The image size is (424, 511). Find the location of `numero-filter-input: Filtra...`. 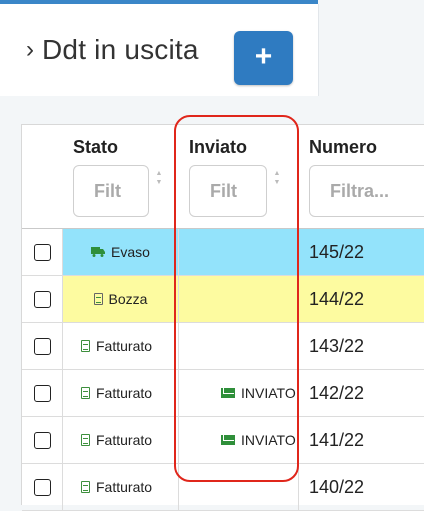

numero-filter-input: Filtra... is located at coordinates (366, 191).